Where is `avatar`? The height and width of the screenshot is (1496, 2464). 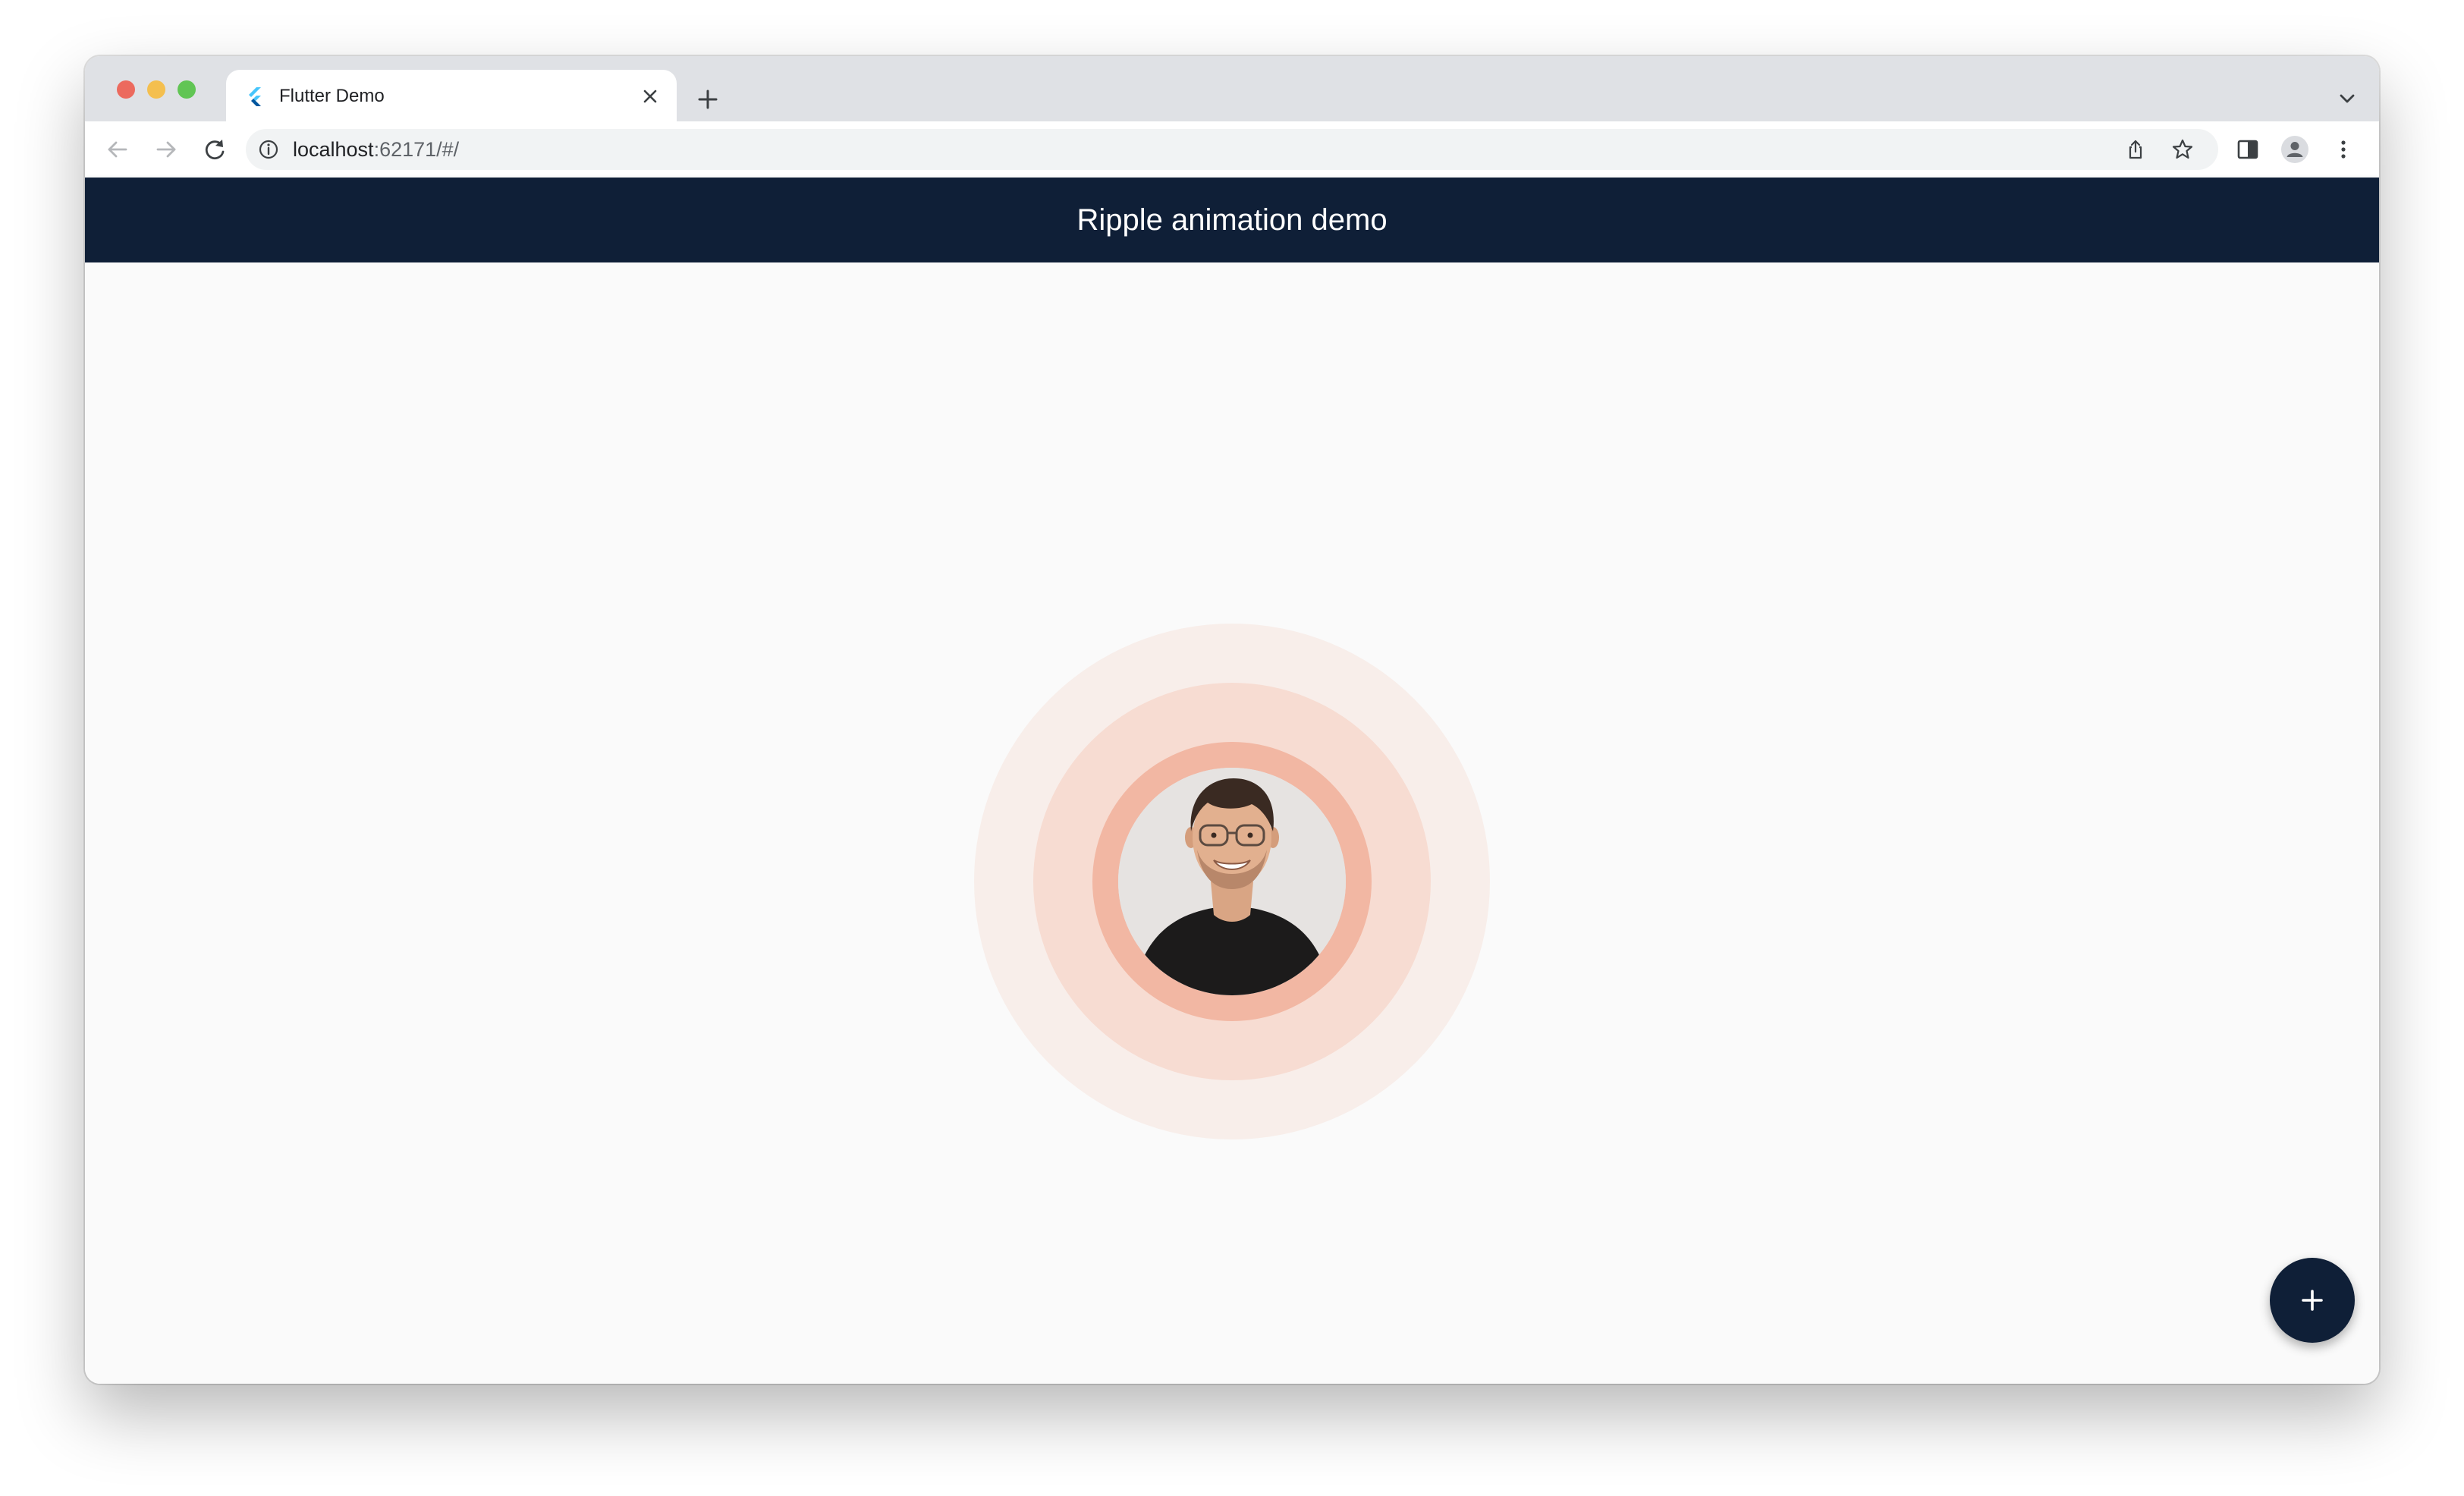 avatar is located at coordinates (1232, 881).